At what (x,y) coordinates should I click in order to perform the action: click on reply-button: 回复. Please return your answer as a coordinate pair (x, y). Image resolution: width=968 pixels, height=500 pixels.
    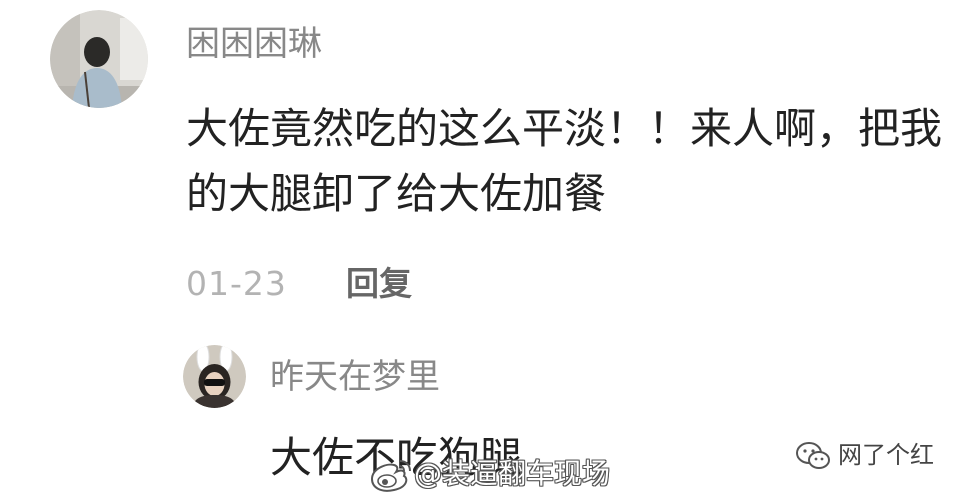
    Looking at the image, I should click on (379, 284).